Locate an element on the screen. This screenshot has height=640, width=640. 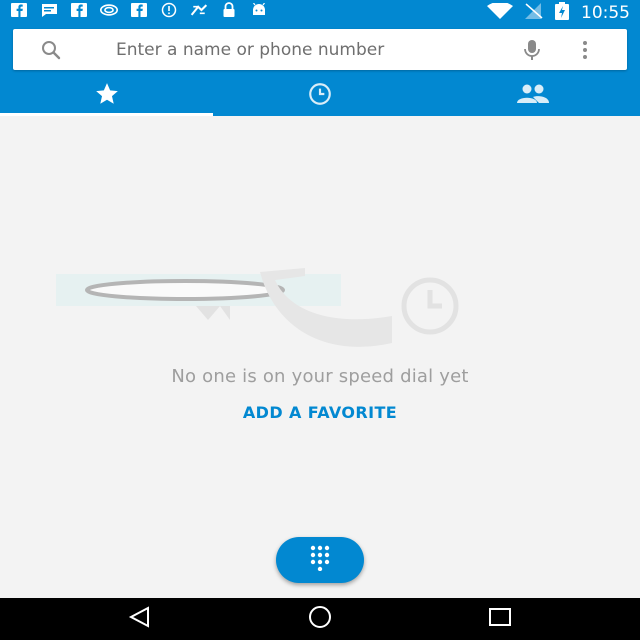
battery-charging-icon is located at coordinates (562, 13).